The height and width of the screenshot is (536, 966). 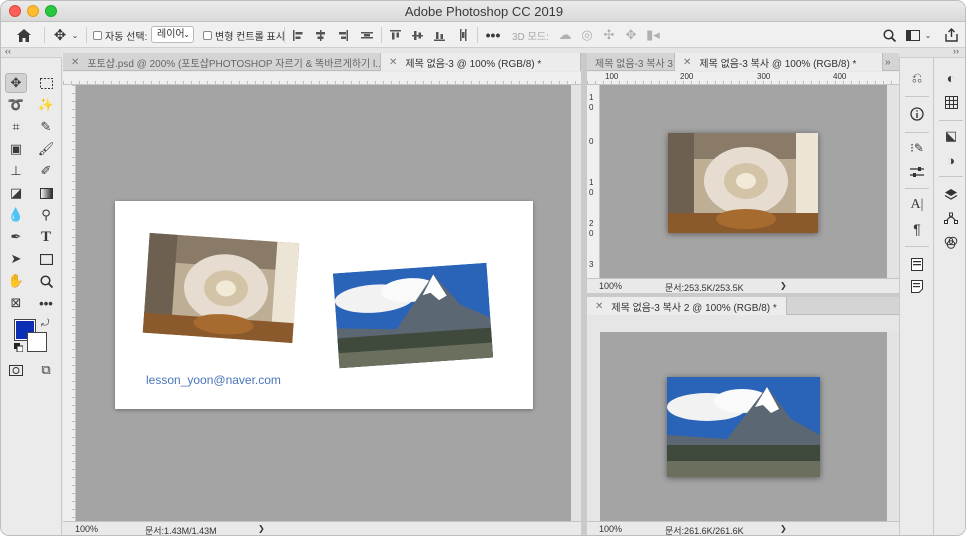 I want to click on type-tool-button: T, so click(x=46, y=237).